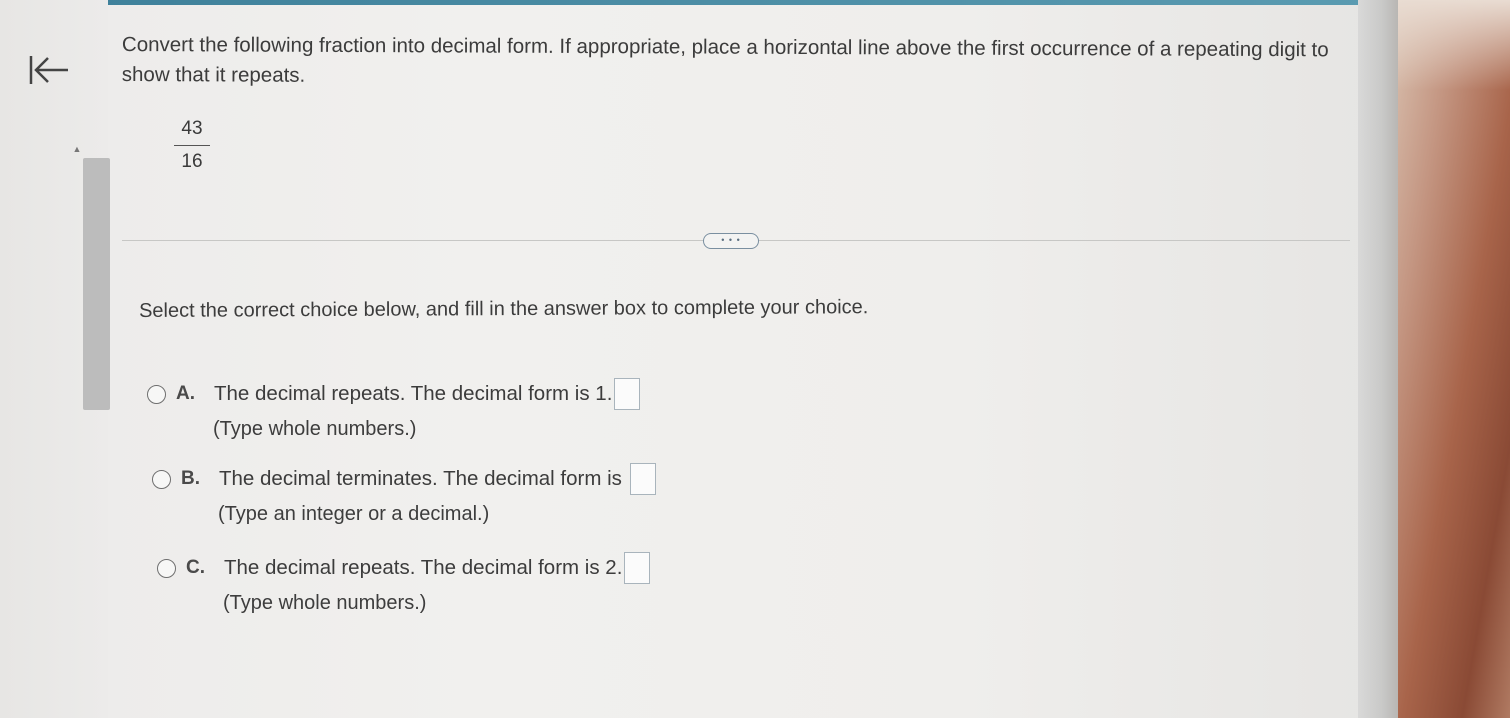 The height and width of the screenshot is (718, 1510). I want to click on choice-a-radio, so click(156, 394).